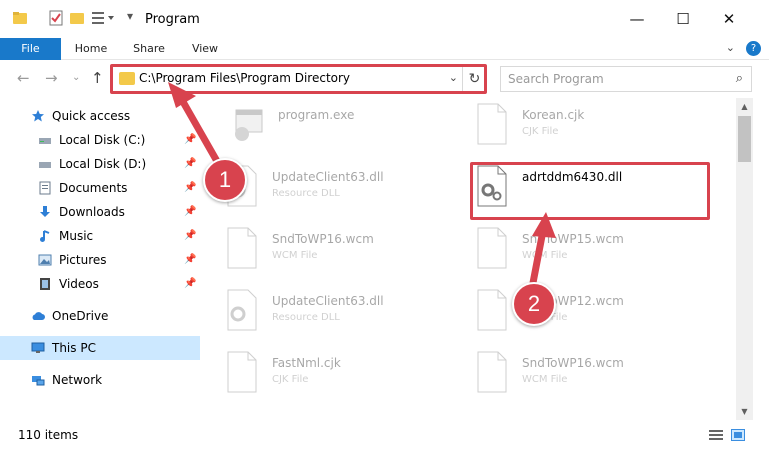  Describe the element at coordinates (298, 79) in the screenshot. I see `address-highlight-box` at that location.